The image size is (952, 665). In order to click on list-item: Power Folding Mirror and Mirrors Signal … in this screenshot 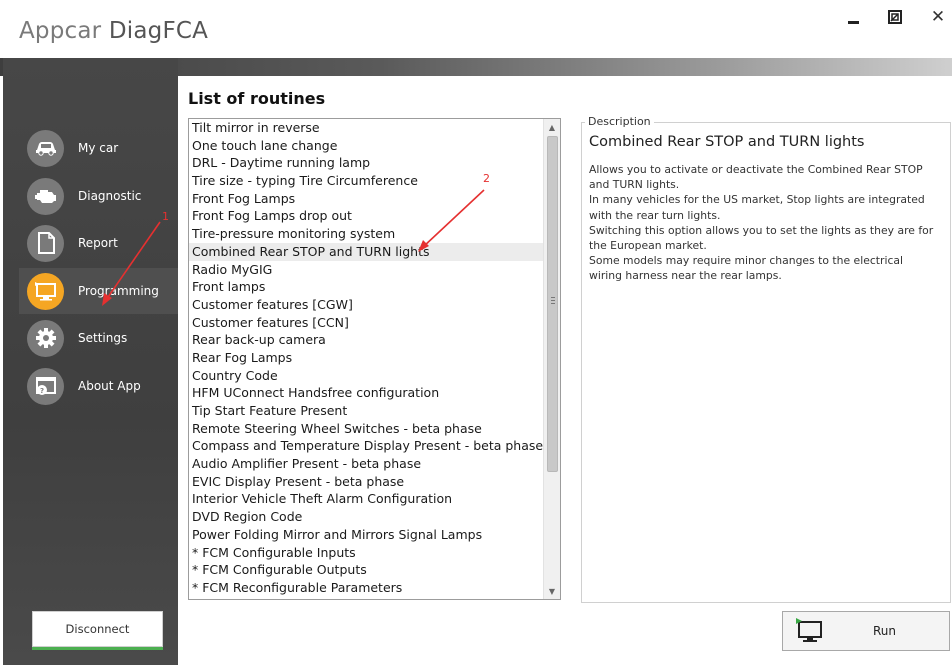, I will do `click(366, 535)`.